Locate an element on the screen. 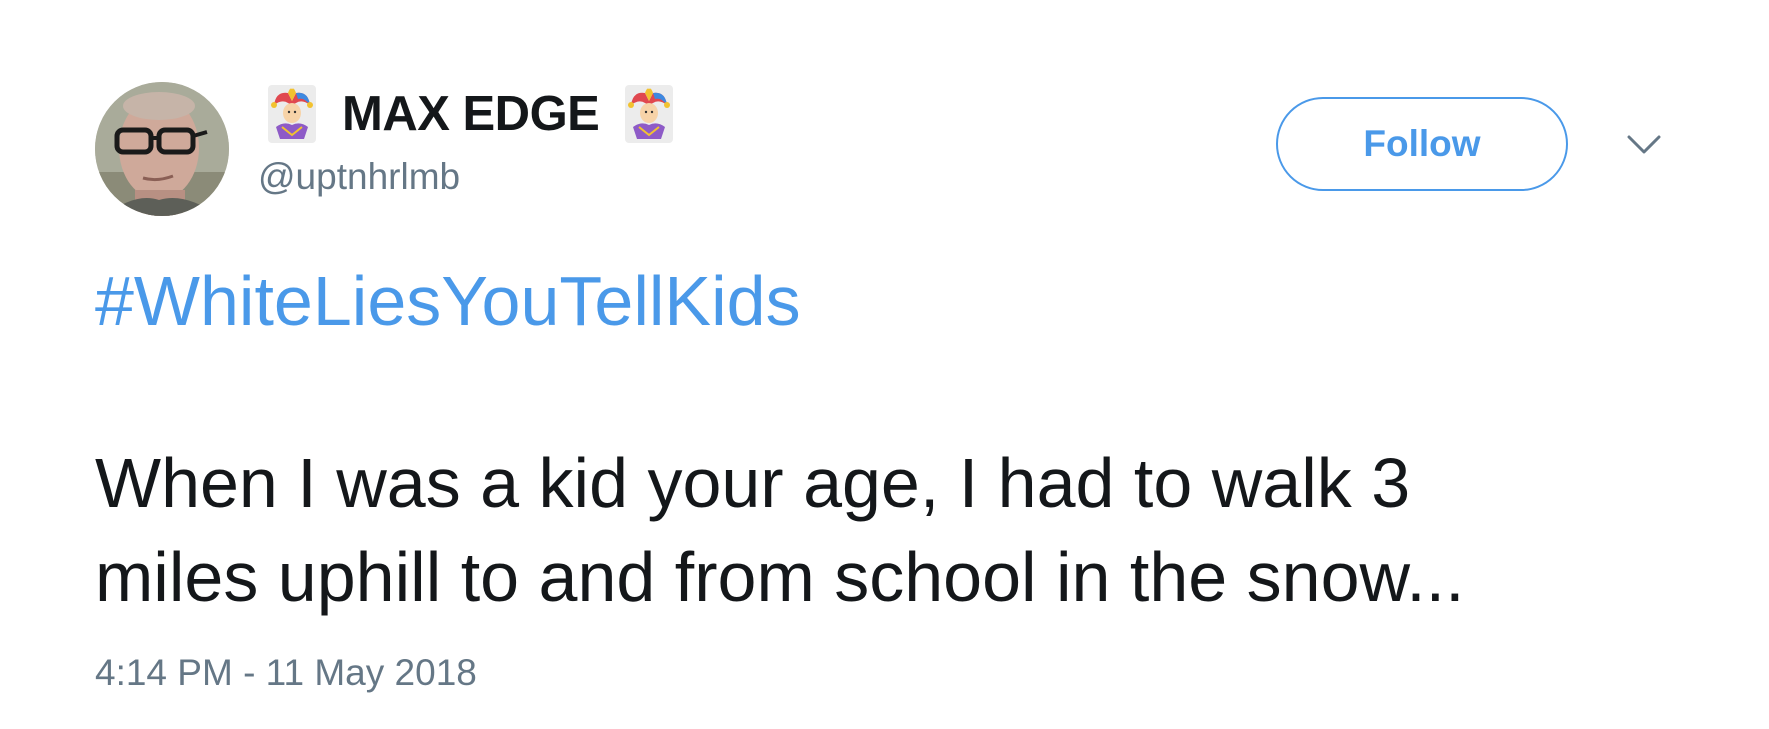 This screenshot has height=729, width=1769. follow-button: Follow is located at coordinates (1422, 144).